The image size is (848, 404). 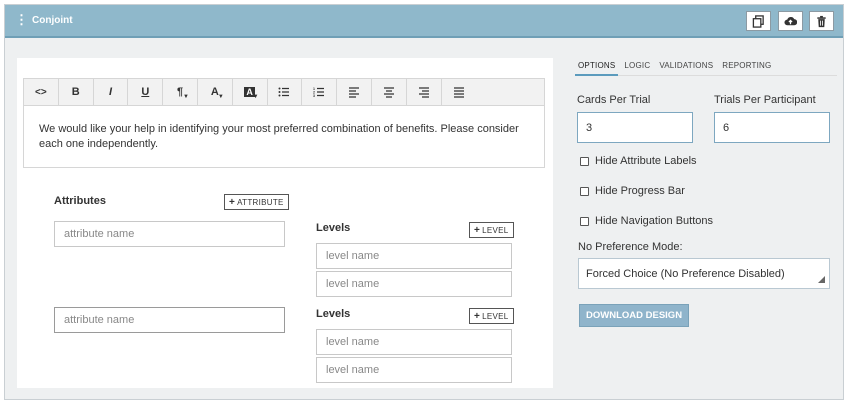 I want to click on options-tabs: OPTIONS LOGIC VALIDATIONS REPORTING, so click(x=706, y=67).